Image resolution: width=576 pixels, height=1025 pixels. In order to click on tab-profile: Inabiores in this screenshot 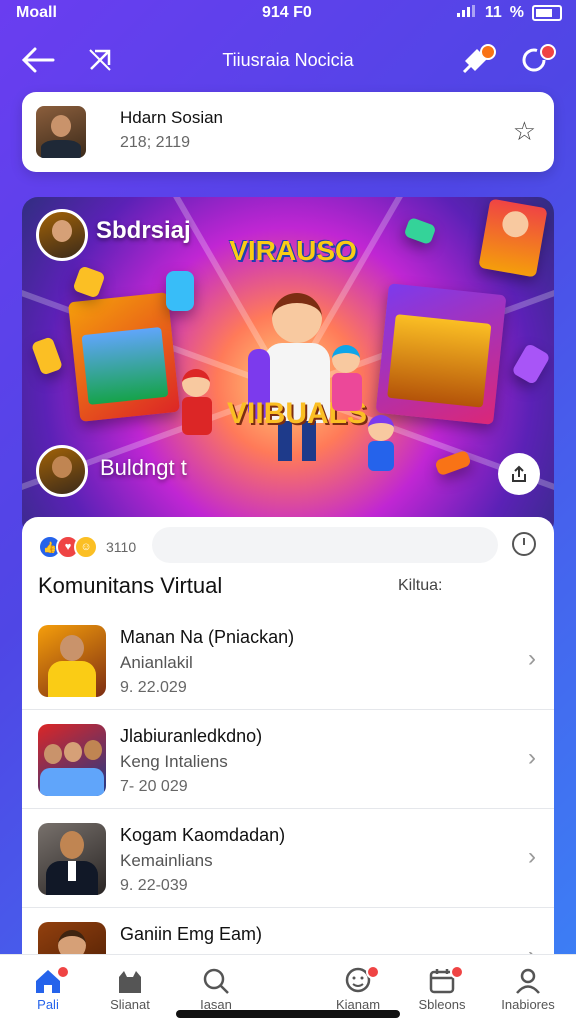, I will do `click(528, 988)`.